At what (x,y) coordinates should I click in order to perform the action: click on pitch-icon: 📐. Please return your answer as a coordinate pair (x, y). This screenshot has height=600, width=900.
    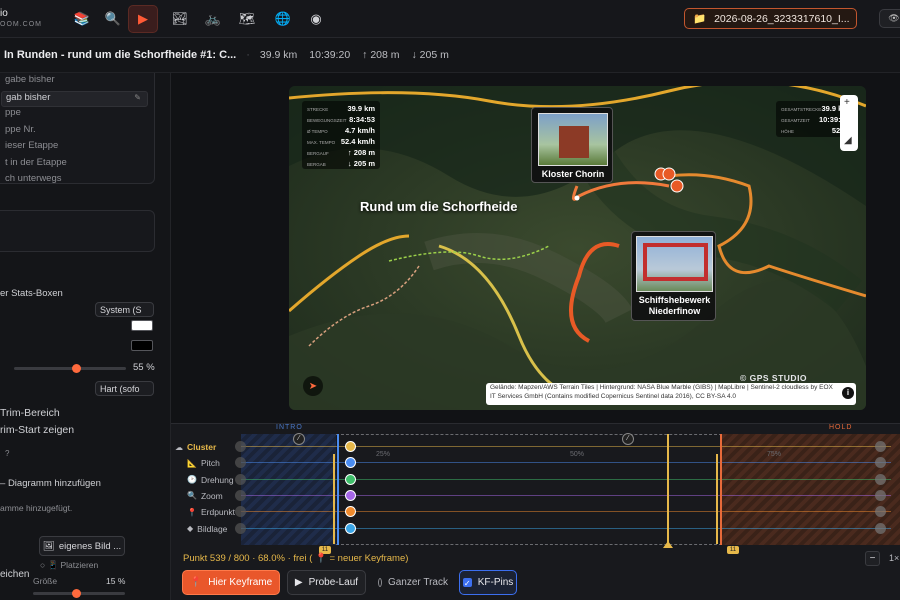
    Looking at the image, I should click on (192, 463).